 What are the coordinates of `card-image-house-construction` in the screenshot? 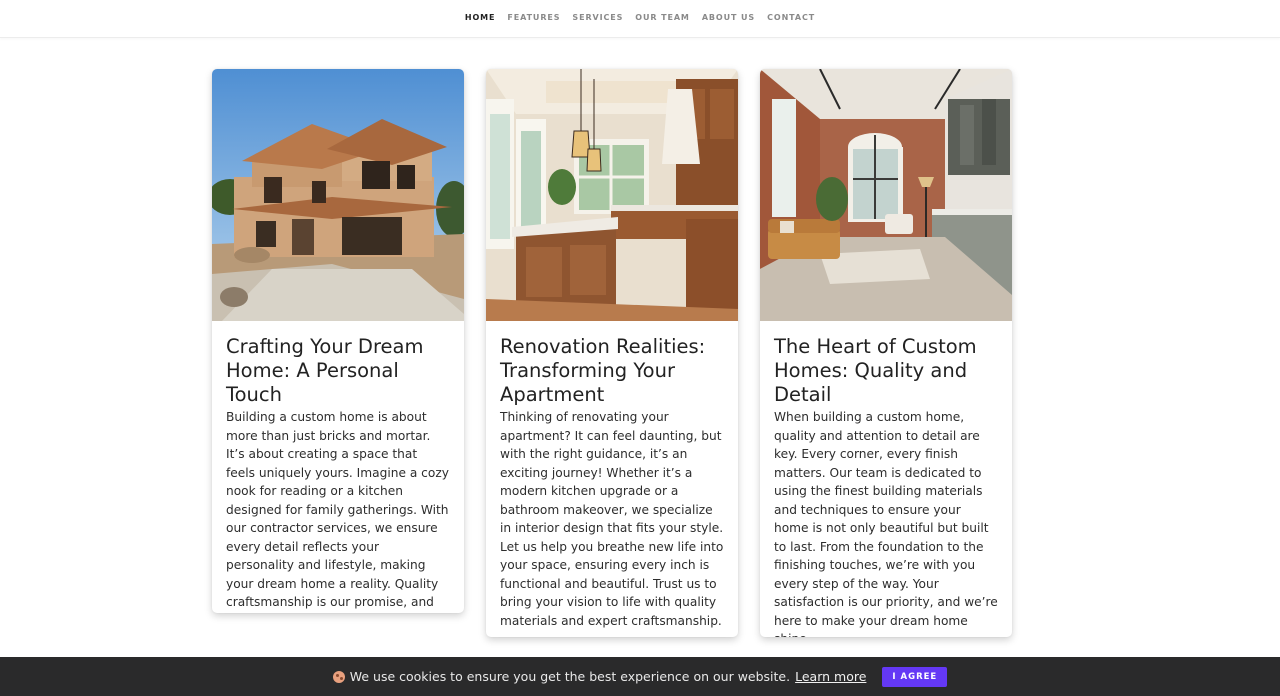 It's located at (338, 195).